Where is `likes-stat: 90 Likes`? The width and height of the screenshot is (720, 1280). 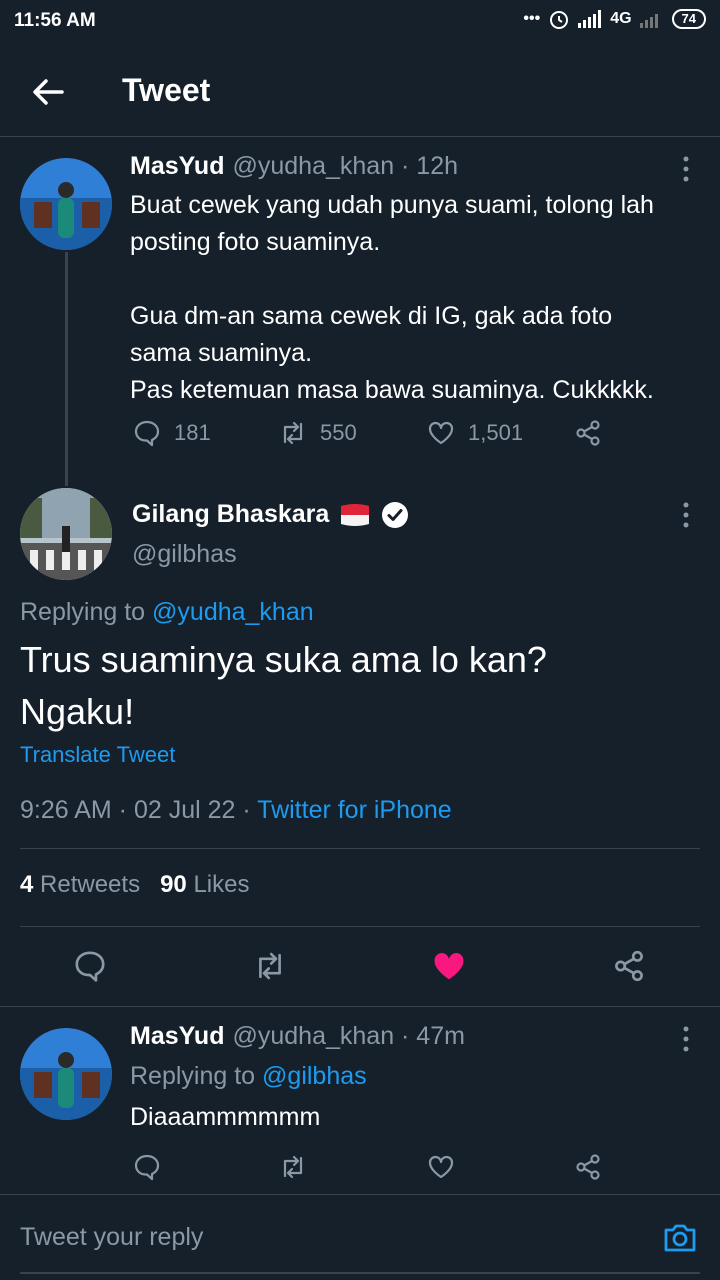
likes-stat: 90 Likes is located at coordinates (204, 885).